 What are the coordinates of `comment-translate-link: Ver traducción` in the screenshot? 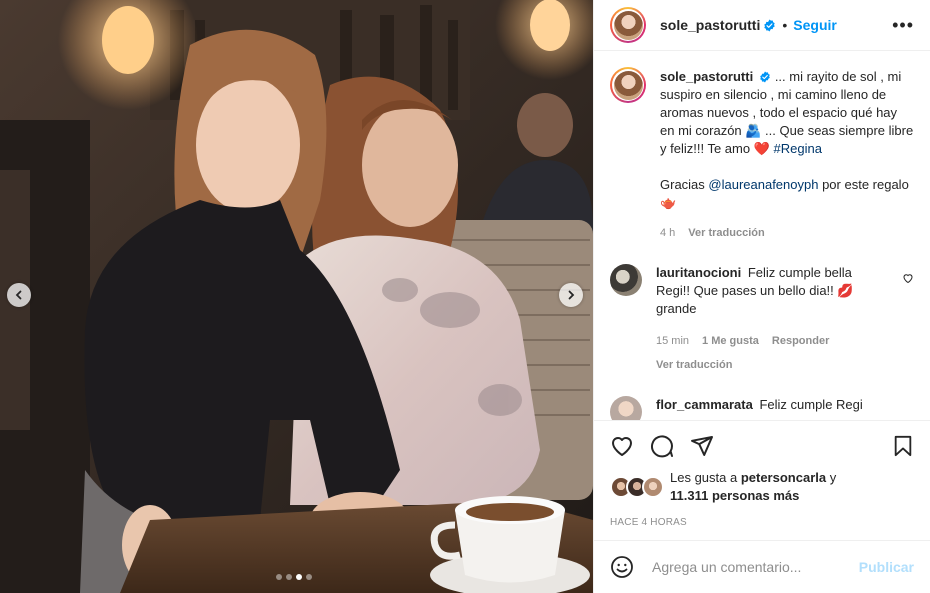 It's located at (772, 365).